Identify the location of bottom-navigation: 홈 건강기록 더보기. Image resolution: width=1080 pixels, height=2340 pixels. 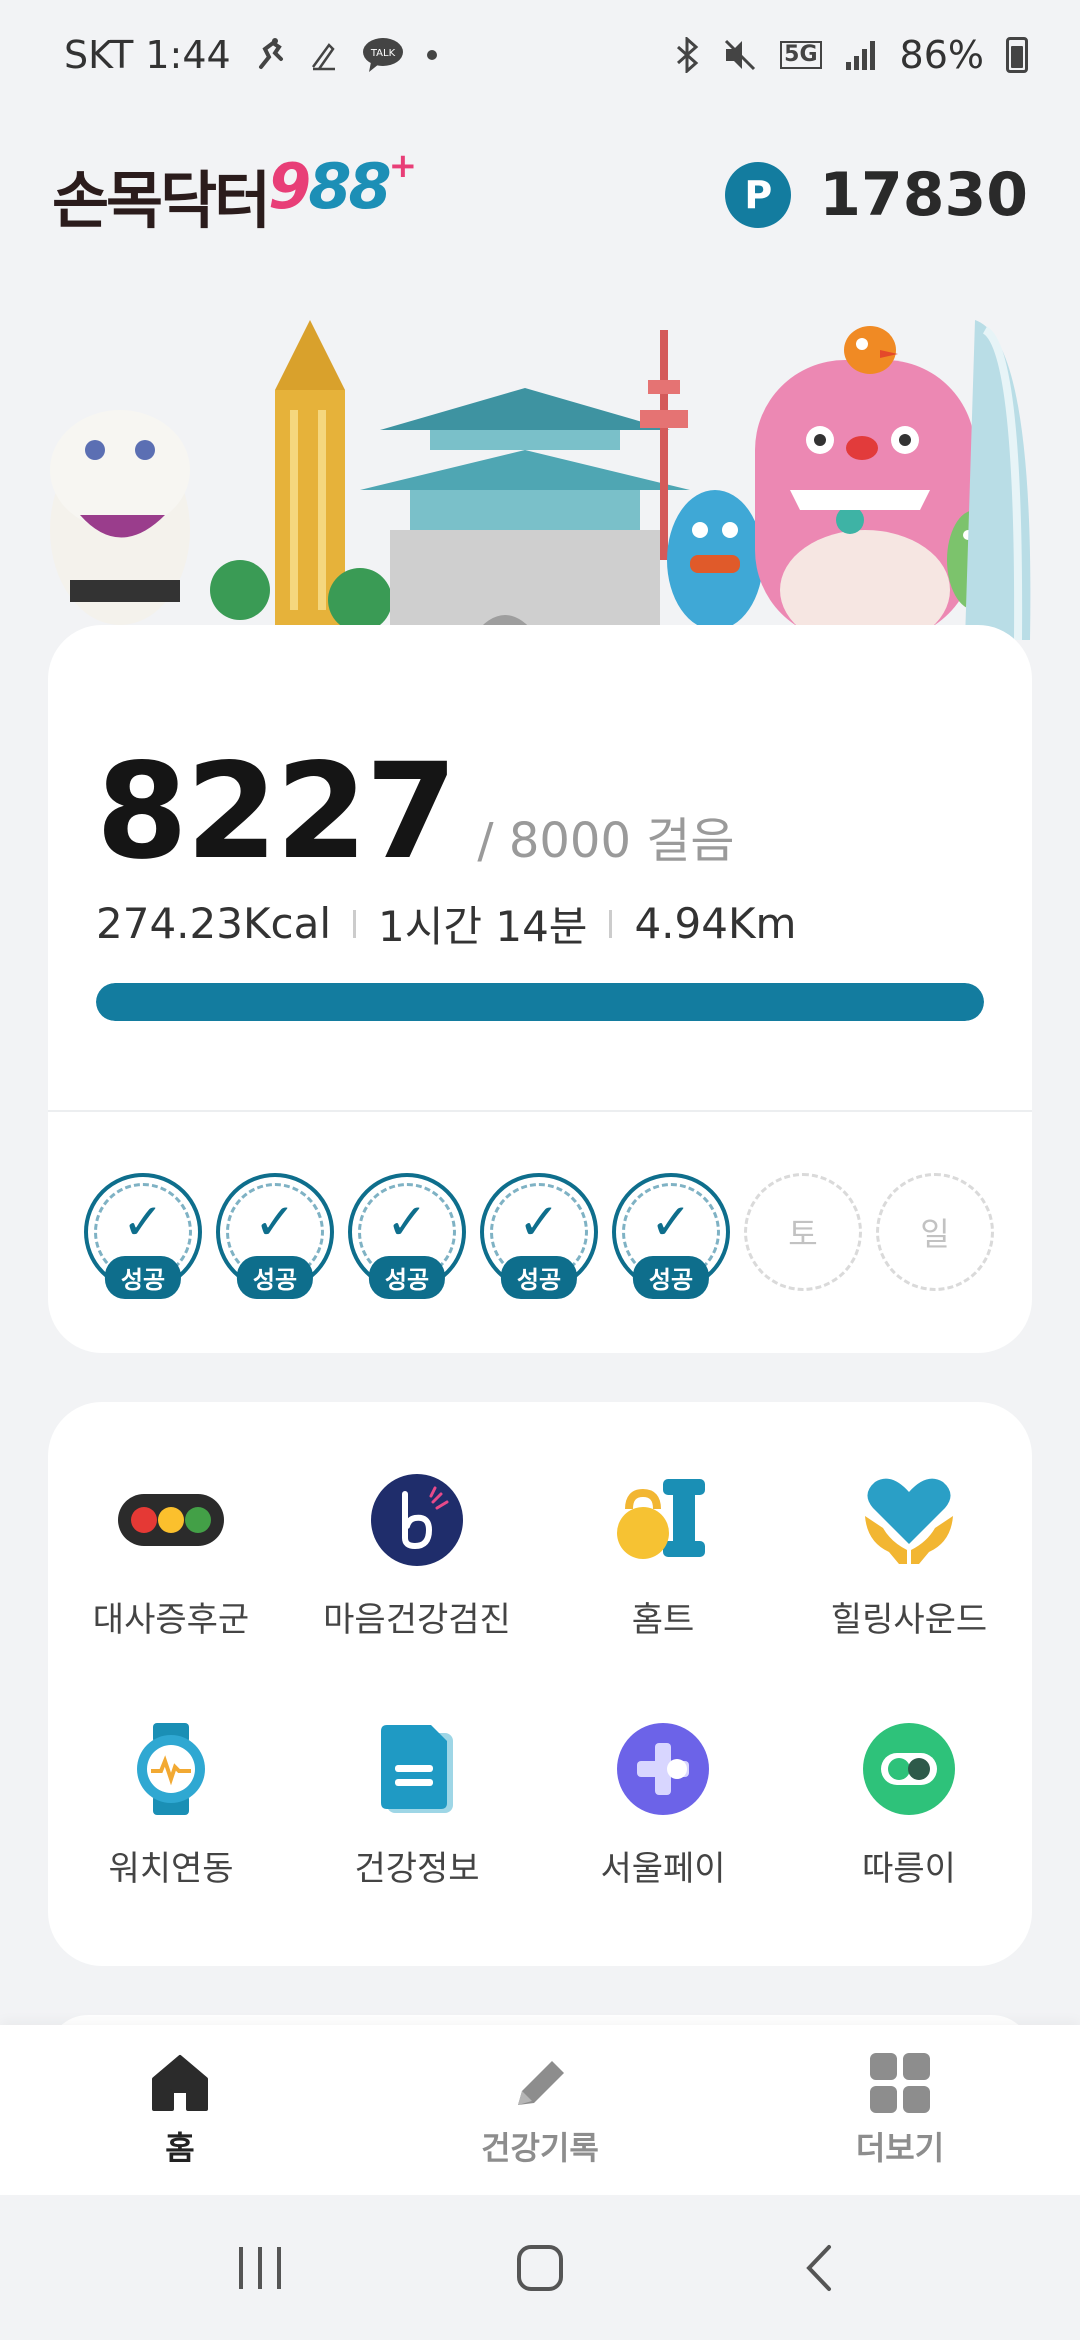
(540, 2110).